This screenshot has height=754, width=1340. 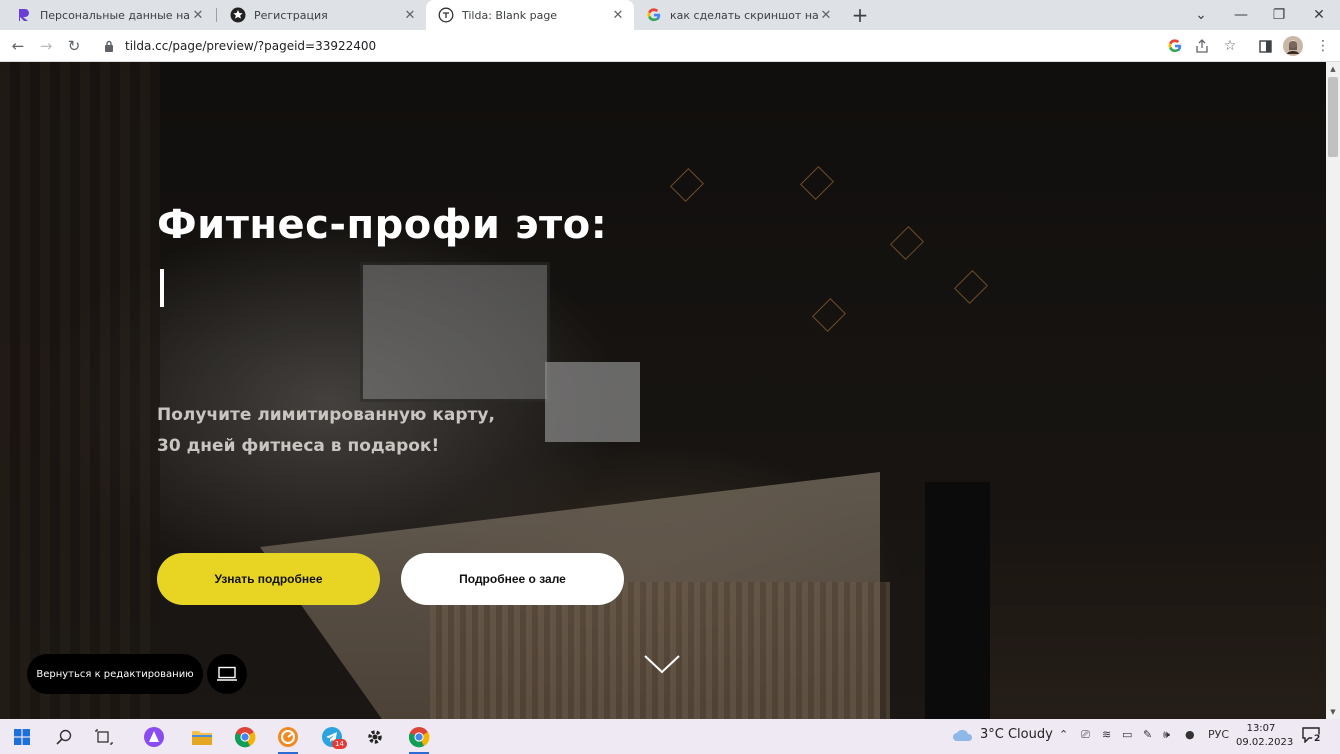 I want to click on alice-assistant-icon, so click(x=154, y=737).